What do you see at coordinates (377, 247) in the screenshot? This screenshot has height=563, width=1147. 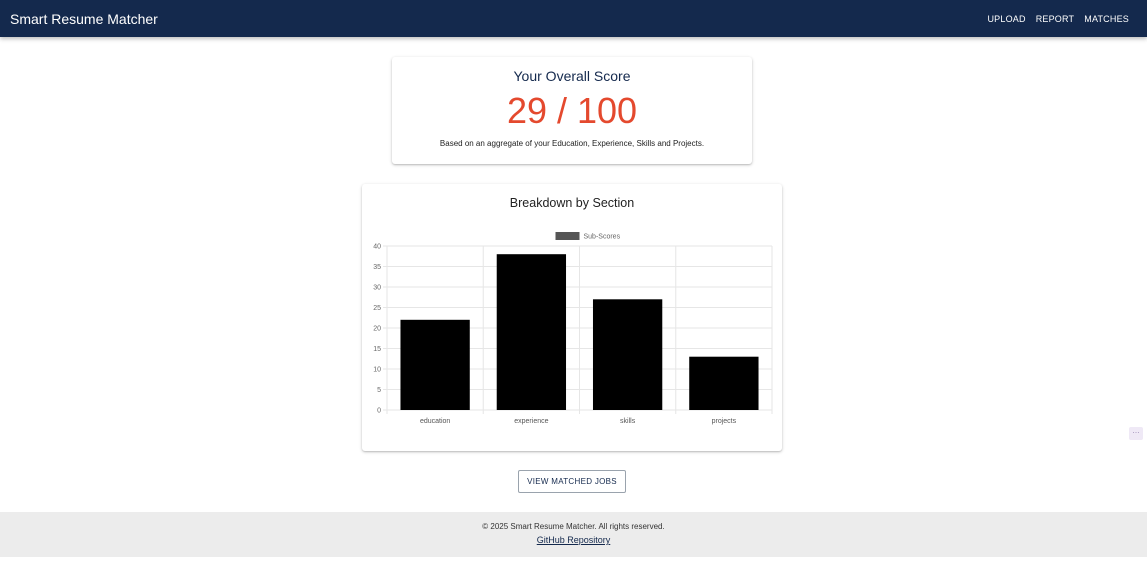 I see `y-tick-label: 40` at bounding box center [377, 247].